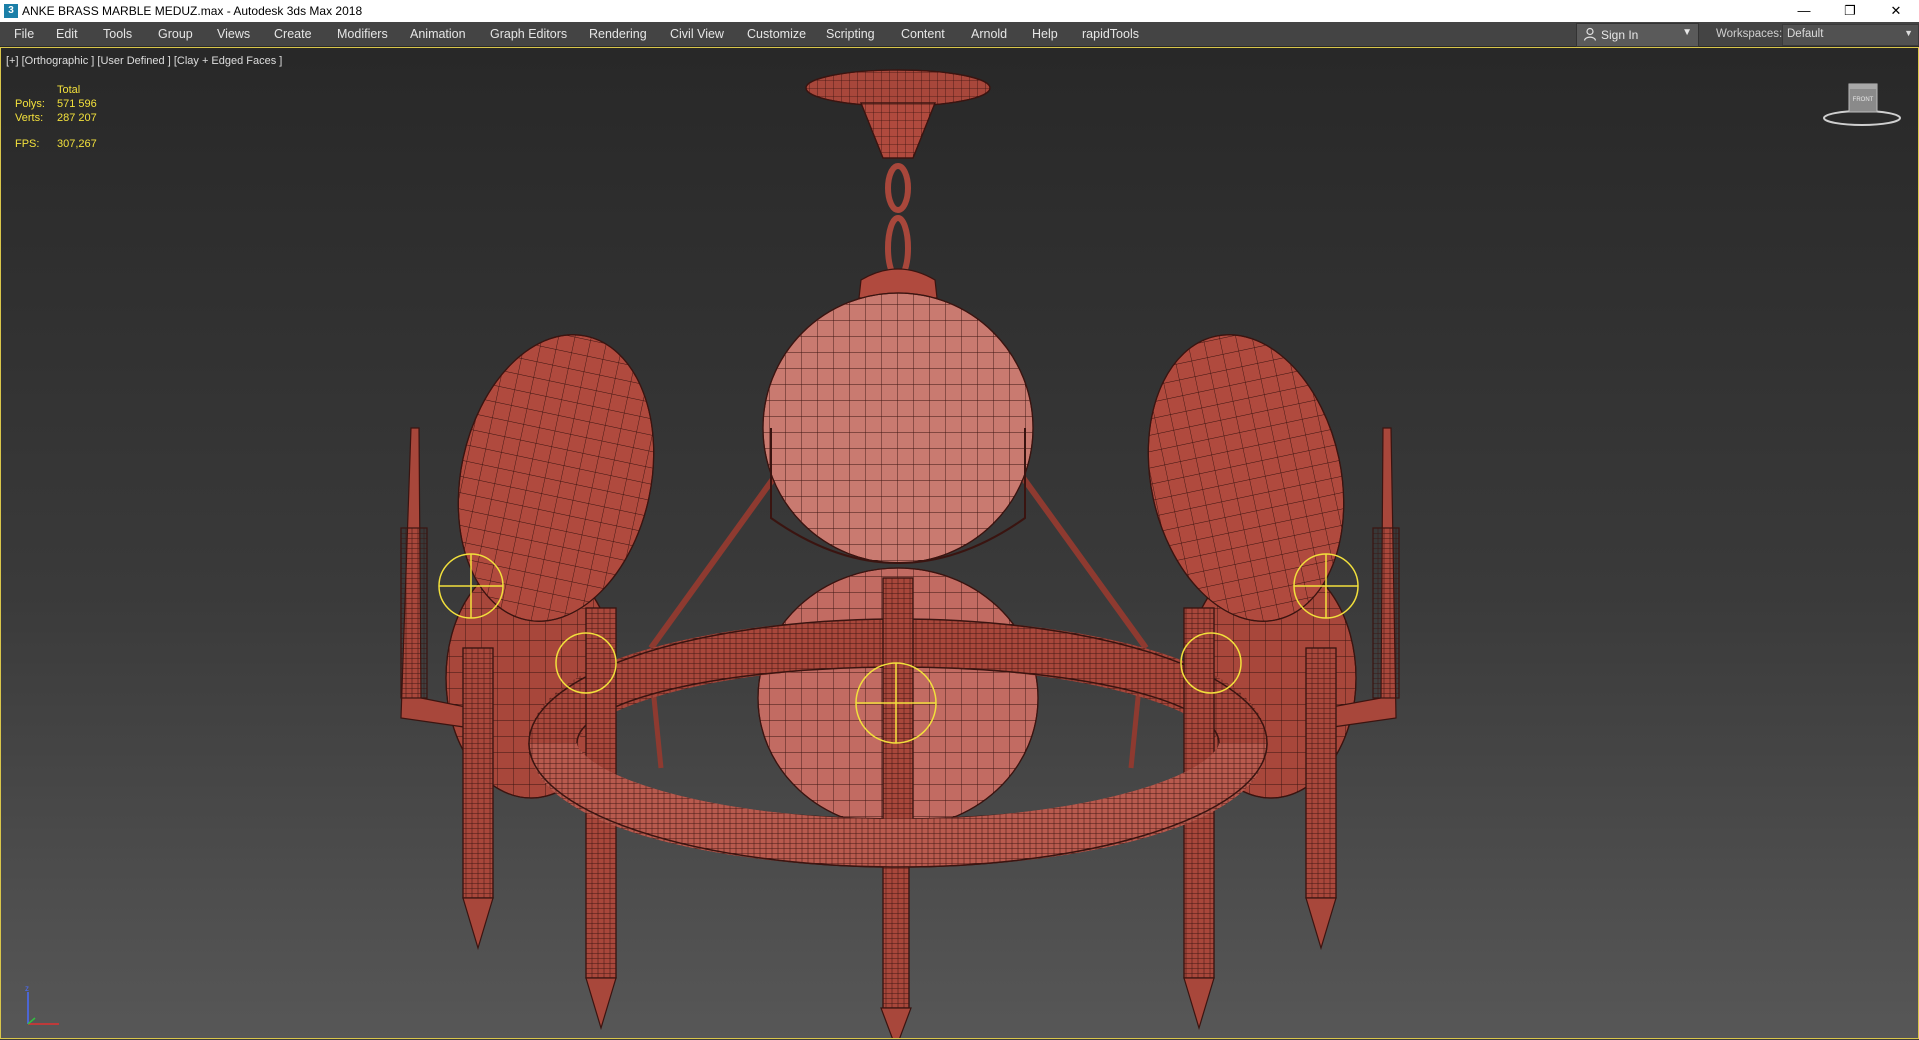 The image size is (1919, 1040). What do you see at coordinates (618, 34) in the screenshot?
I see `menu-rendering: Rendering` at bounding box center [618, 34].